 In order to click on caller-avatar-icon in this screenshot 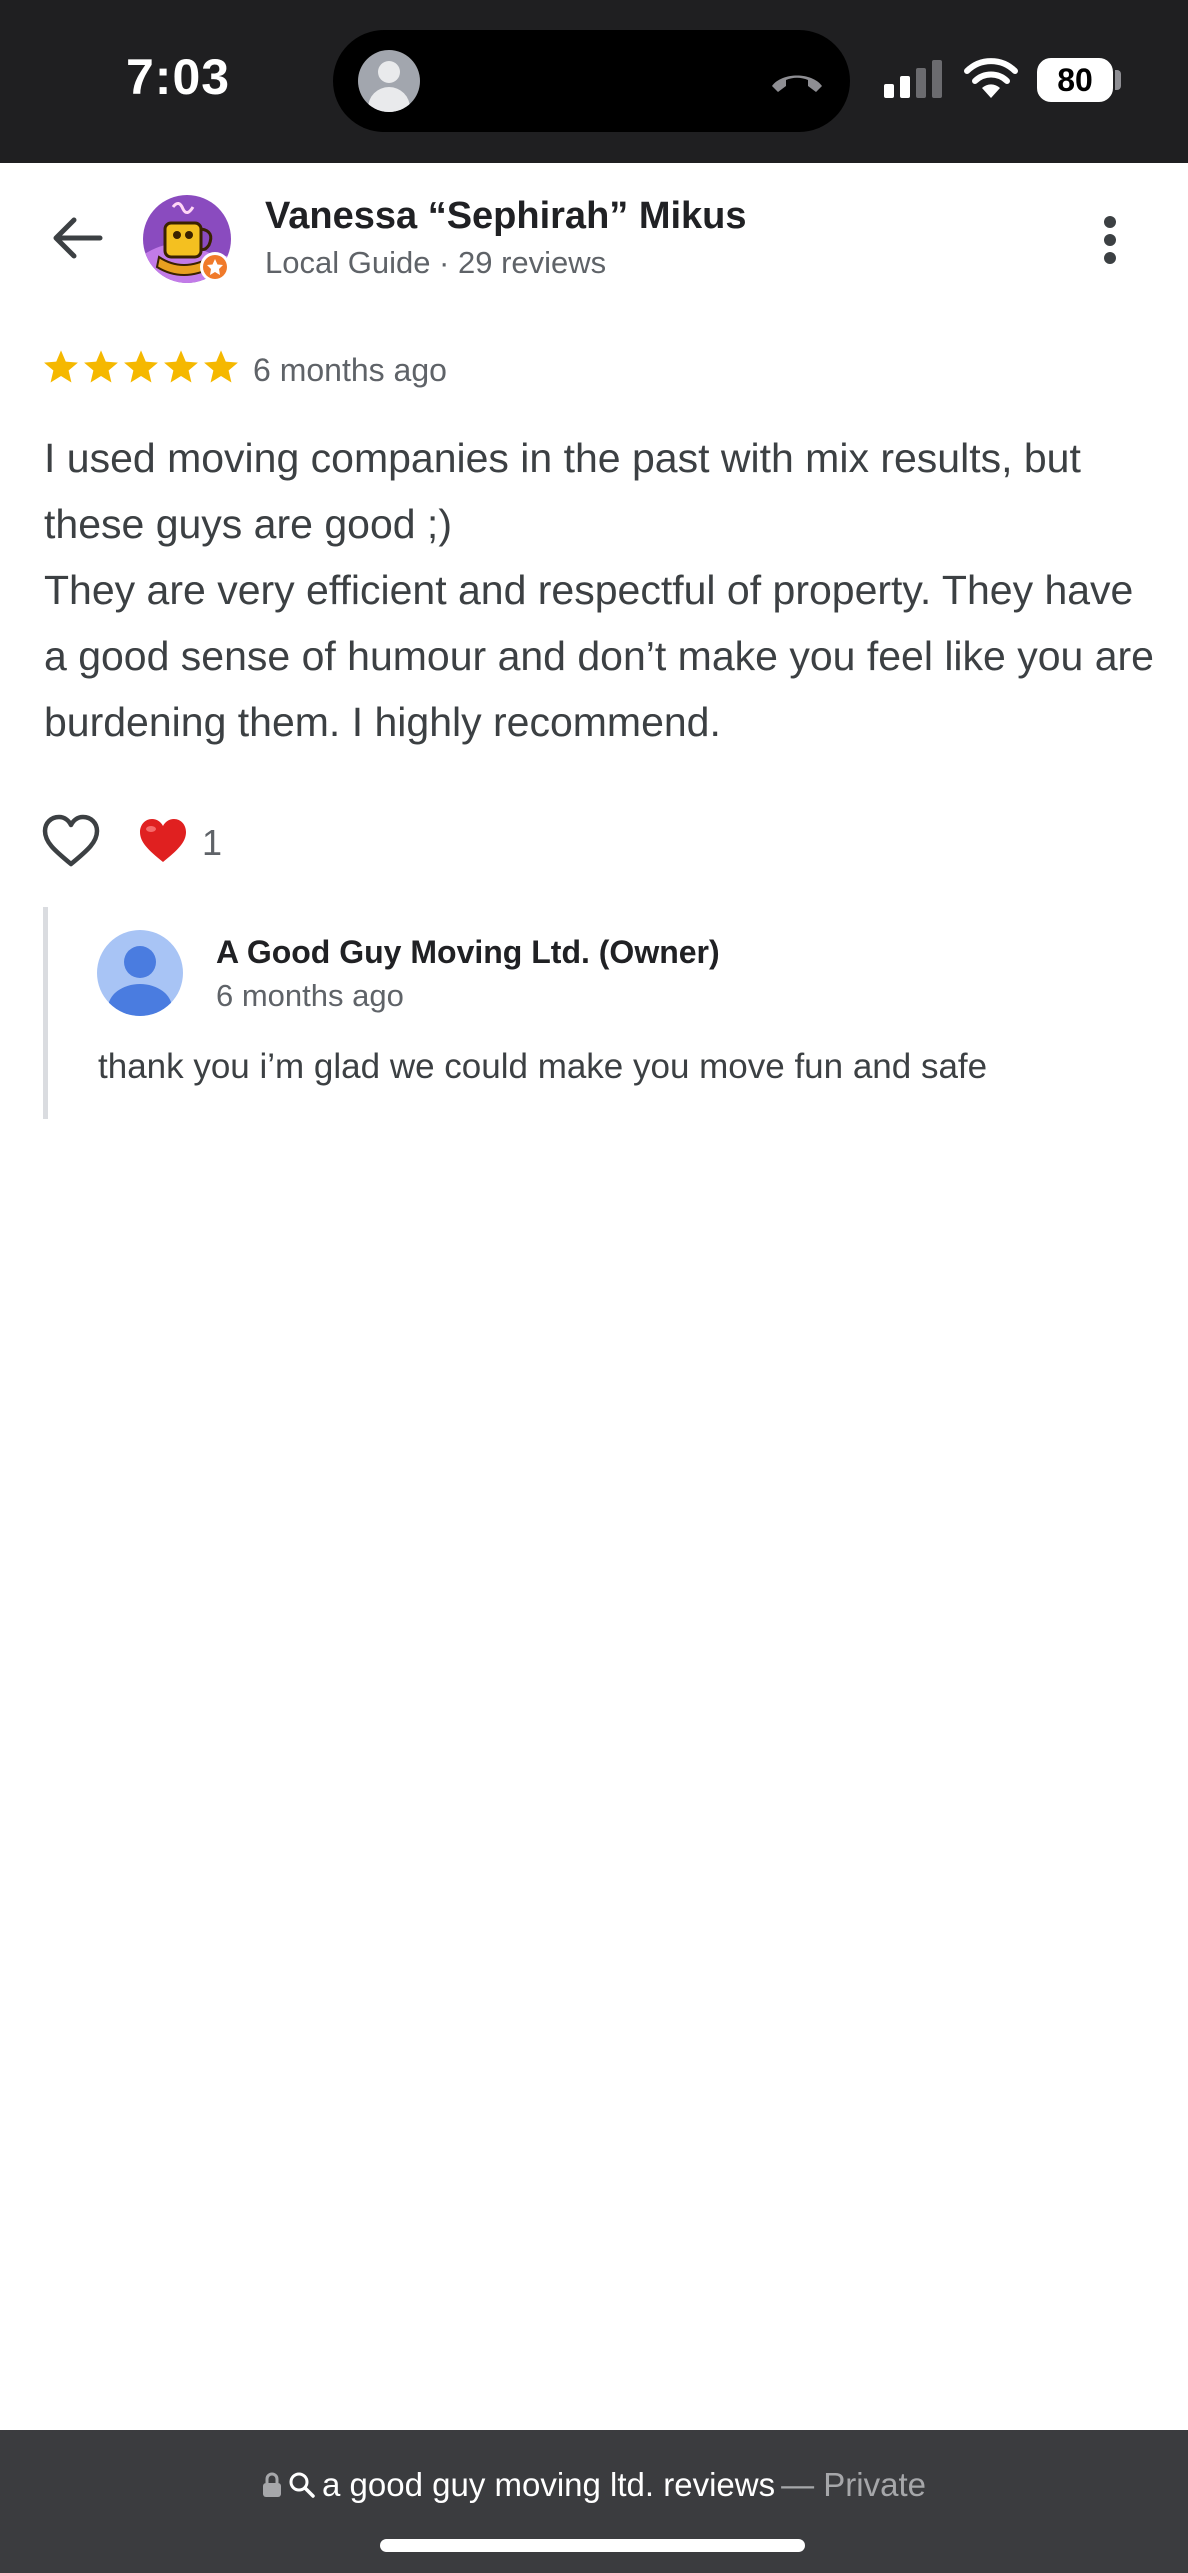, I will do `click(389, 81)`.